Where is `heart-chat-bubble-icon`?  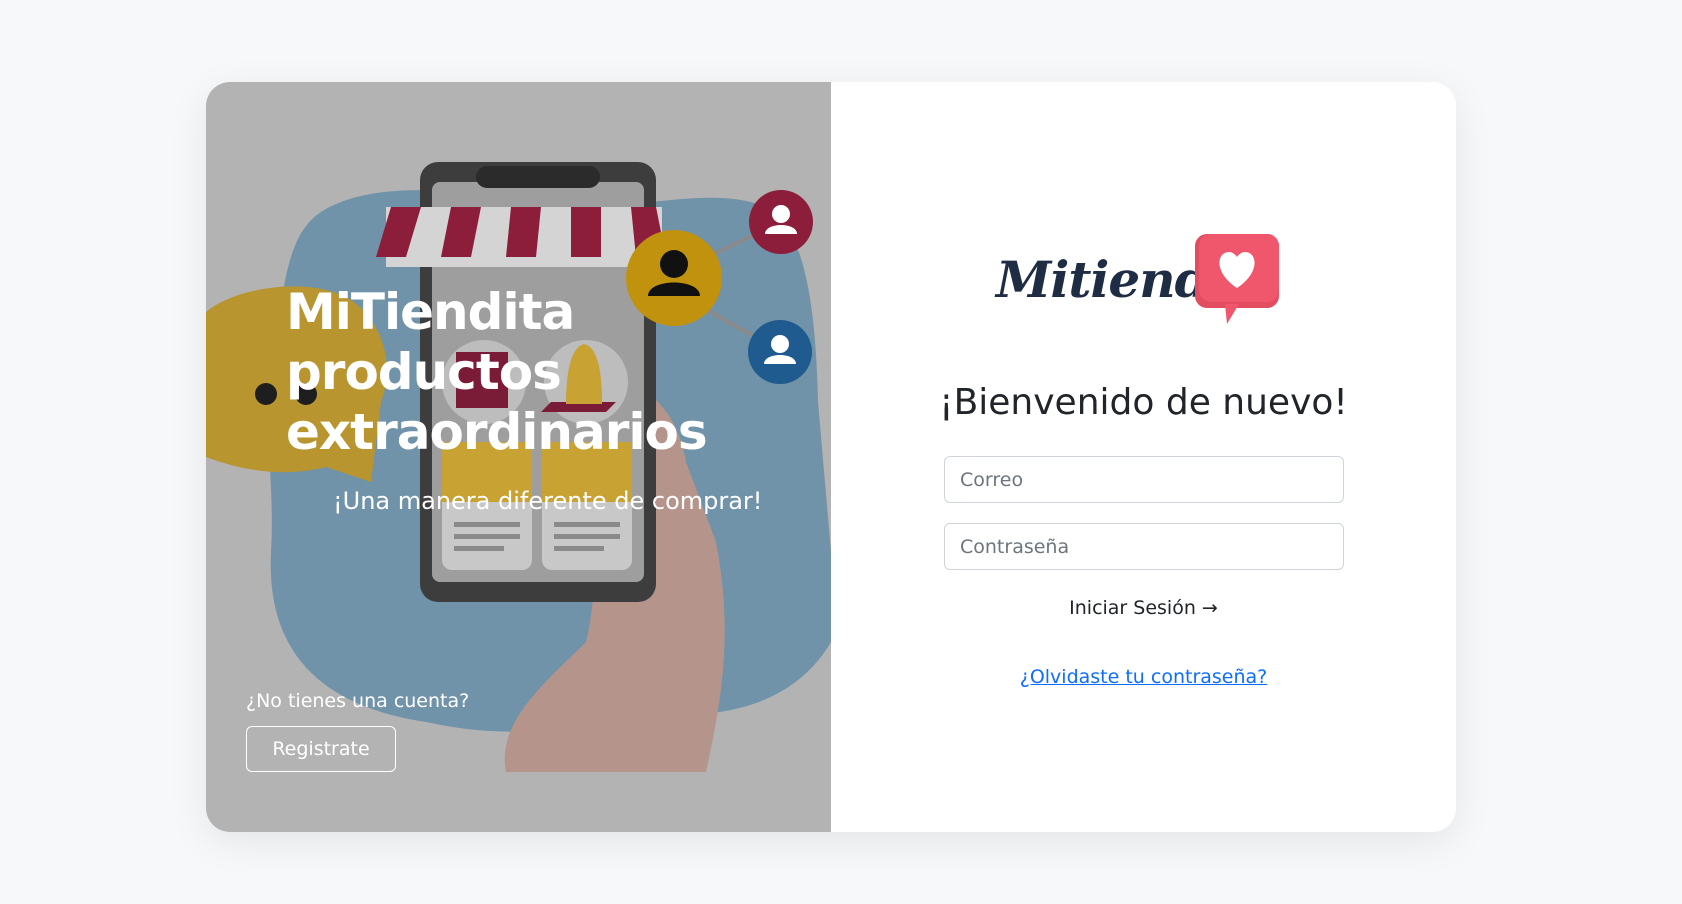 heart-chat-bubble-icon is located at coordinates (1237, 279).